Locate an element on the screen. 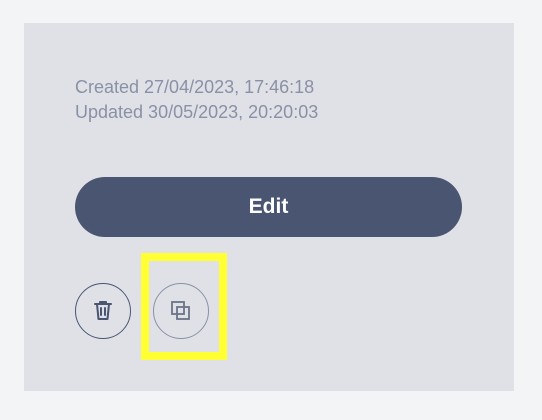 The height and width of the screenshot is (420, 542). duplicate-icon is located at coordinates (181, 311).